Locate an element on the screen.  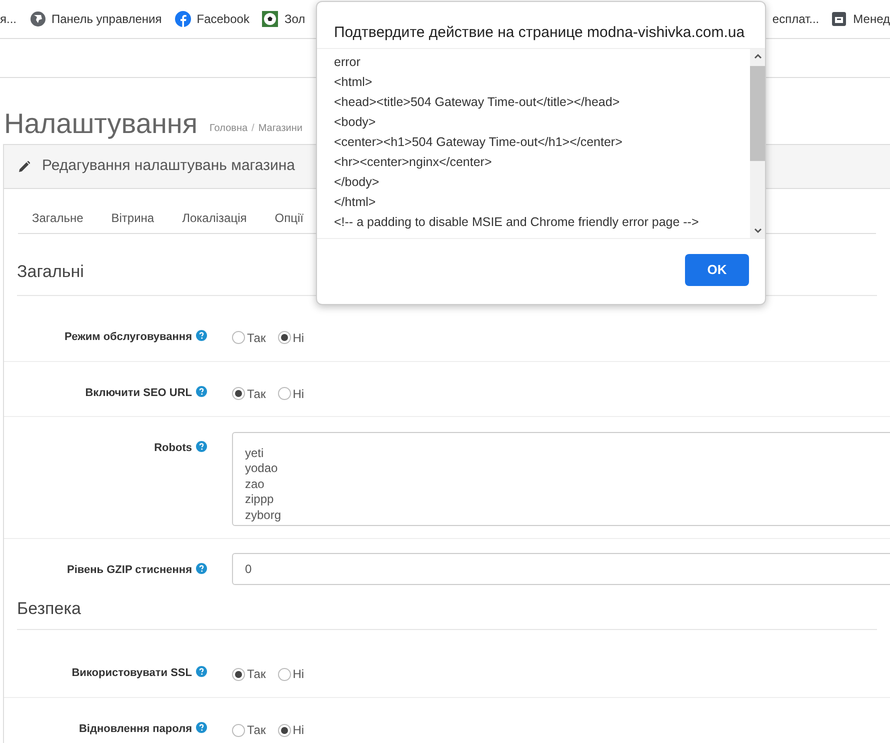
bookmark-item: Менед is located at coordinates (860, 19).